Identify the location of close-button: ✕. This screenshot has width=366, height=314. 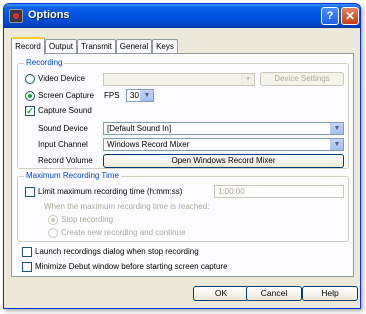
(350, 16).